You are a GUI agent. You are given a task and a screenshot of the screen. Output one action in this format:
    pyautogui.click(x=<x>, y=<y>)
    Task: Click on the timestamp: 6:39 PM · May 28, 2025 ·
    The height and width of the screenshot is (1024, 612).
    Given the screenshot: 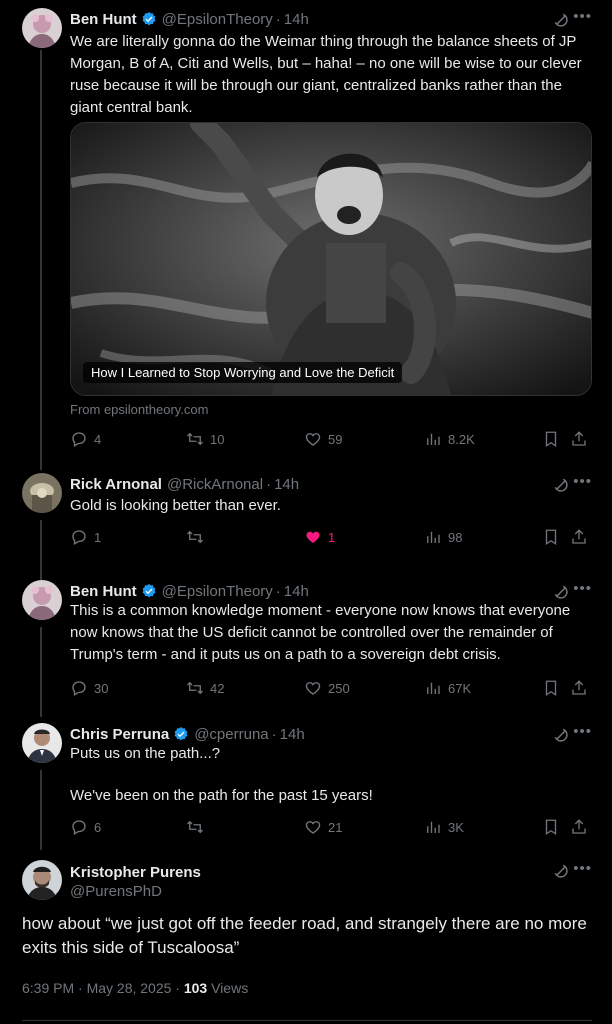 What is the action you would take?
    pyautogui.click(x=103, y=988)
    